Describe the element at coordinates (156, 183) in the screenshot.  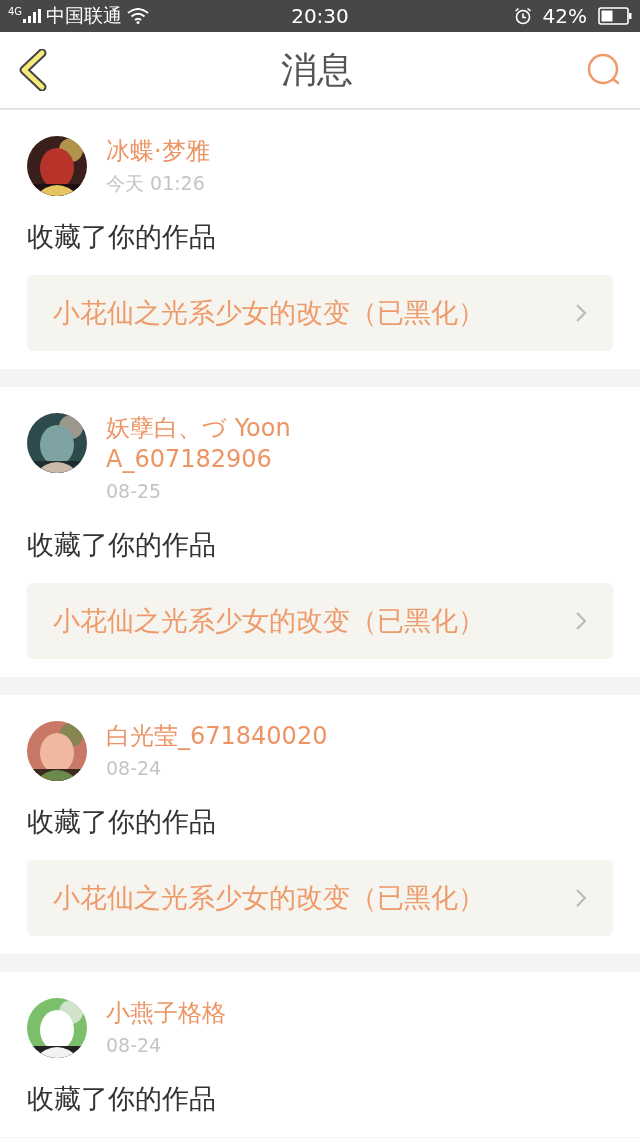
I see `message-time: 今天 01:26` at that location.